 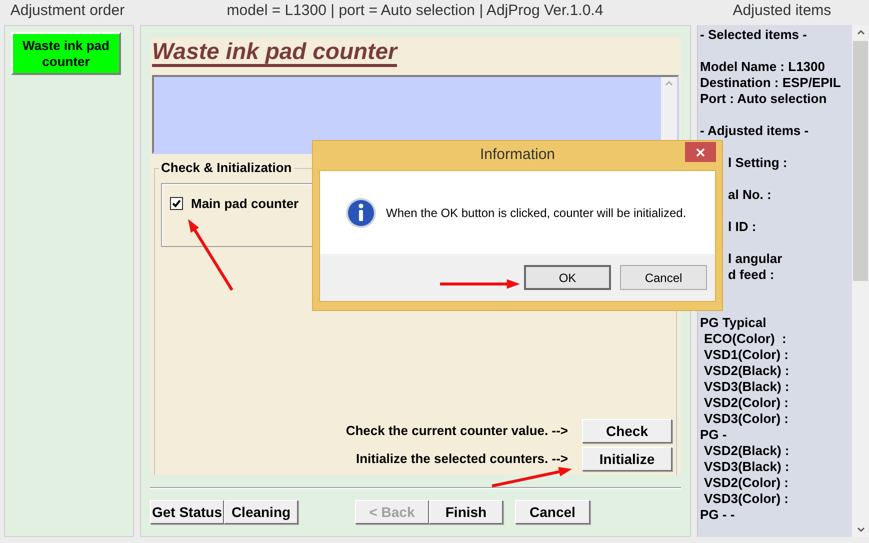 What do you see at coordinates (567, 277) in the screenshot?
I see `dialog-button: OK` at bounding box center [567, 277].